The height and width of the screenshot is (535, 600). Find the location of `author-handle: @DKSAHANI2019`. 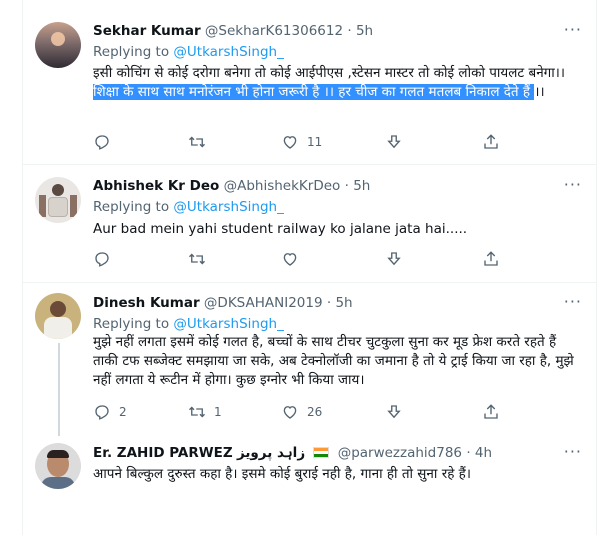

author-handle: @DKSAHANI2019 is located at coordinates (263, 303).